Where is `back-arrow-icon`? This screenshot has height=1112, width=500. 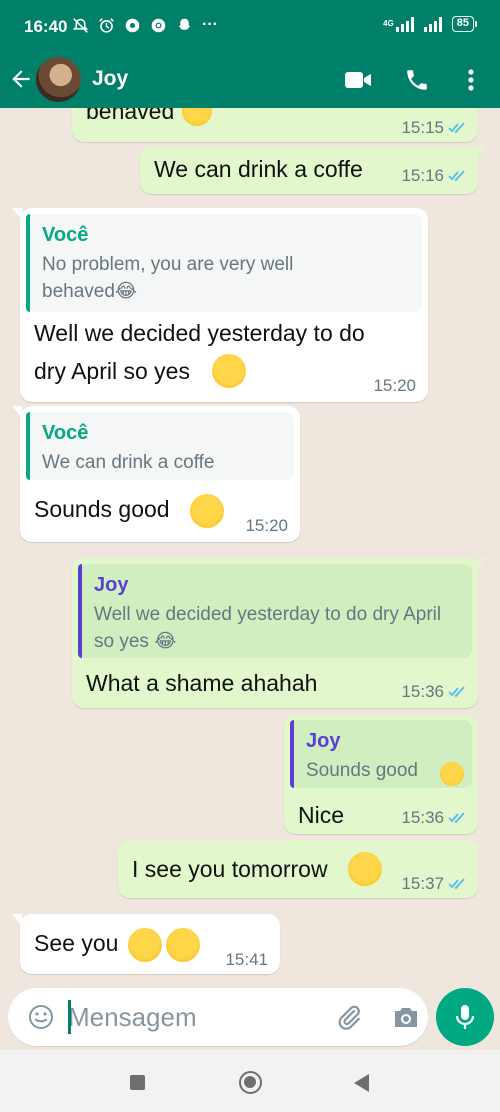 back-arrow-icon is located at coordinates (21, 79).